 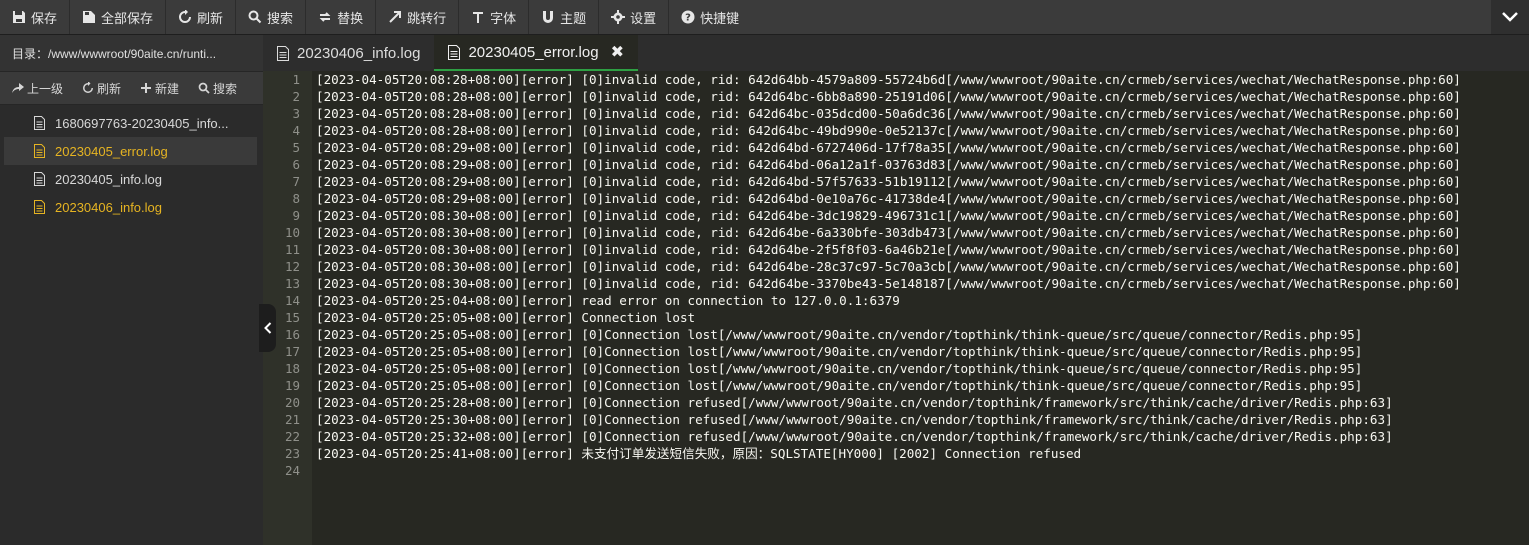 What do you see at coordinates (225, 88) in the screenshot?
I see `sidebar-search-label: 搜索` at bounding box center [225, 88].